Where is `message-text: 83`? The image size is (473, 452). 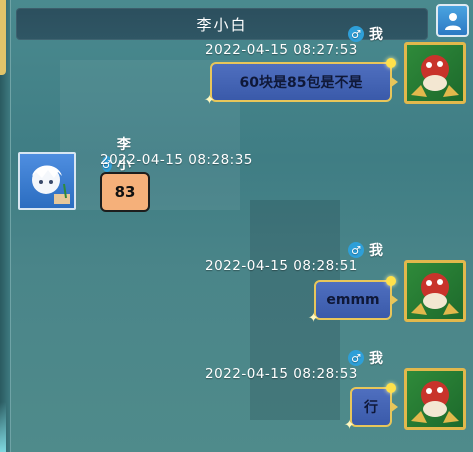 message-text: 83 is located at coordinates (125, 192).